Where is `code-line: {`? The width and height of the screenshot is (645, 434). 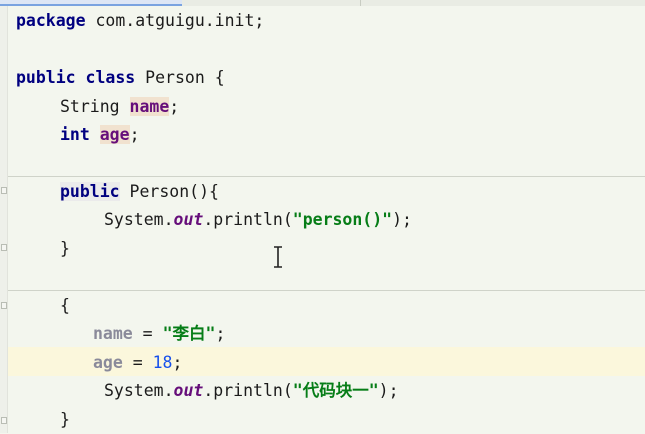 code-line: { is located at coordinates (65, 306).